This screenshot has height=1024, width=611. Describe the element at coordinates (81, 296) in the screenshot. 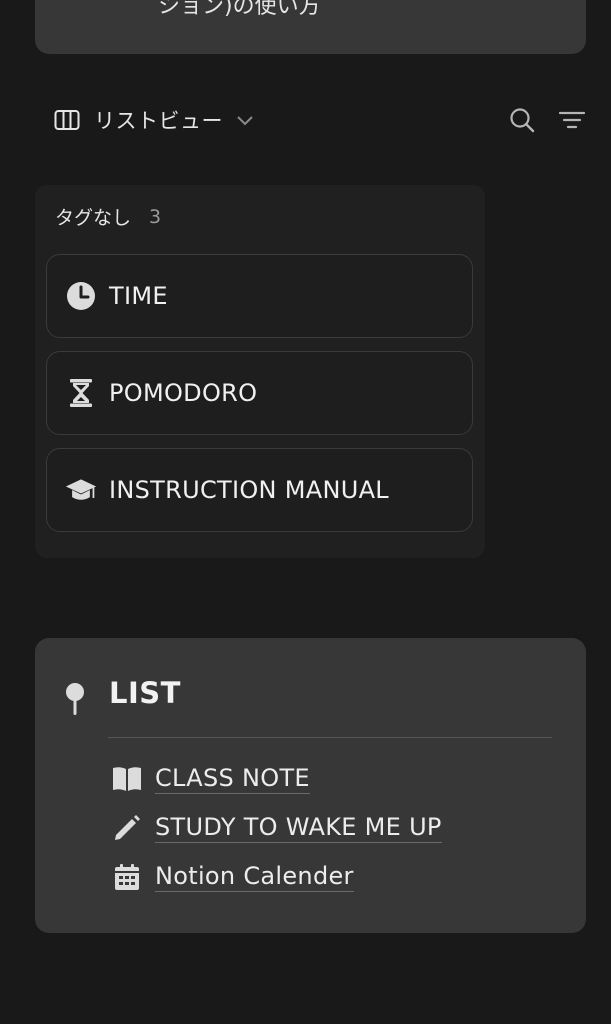

I see `clock-icon` at that location.